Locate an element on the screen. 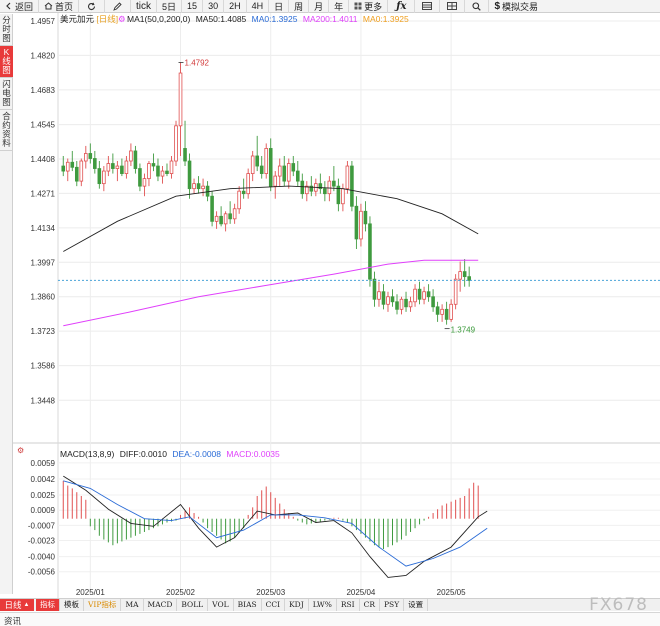 The image size is (660, 626). period-day: 日 is located at coordinates (279, 6).